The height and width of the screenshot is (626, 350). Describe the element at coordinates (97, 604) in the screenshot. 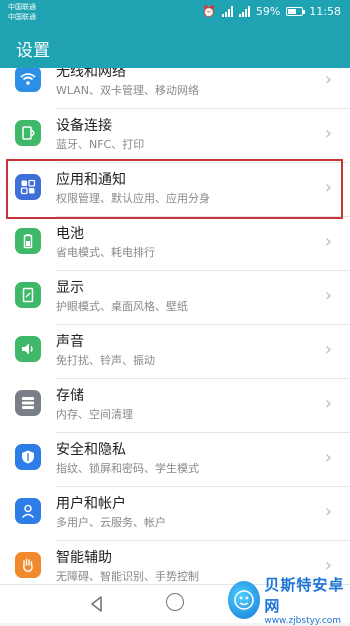

I see `back-icon` at that location.